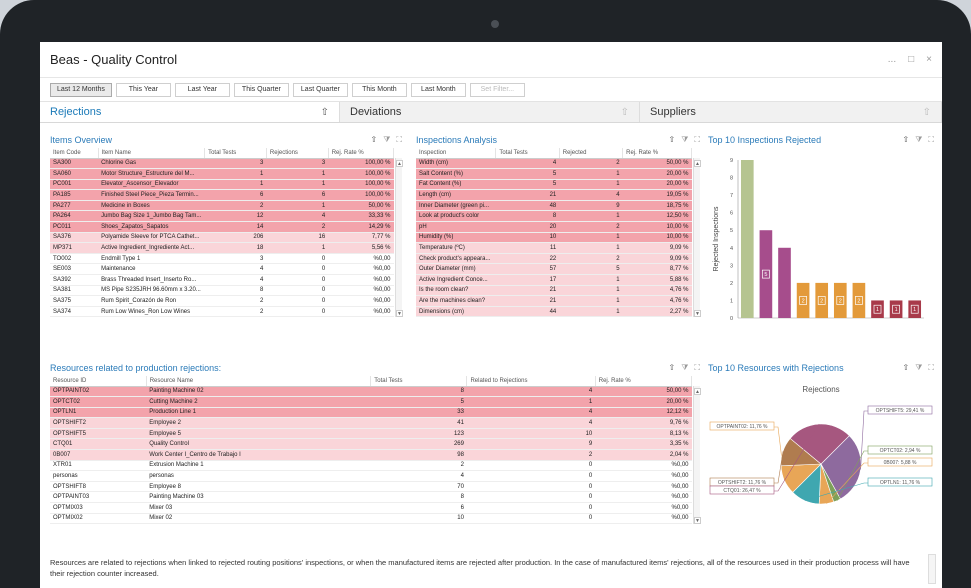  Describe the element at coordinates (222, 312) in the screenshot. I see `table-row: SA374 Rum Low Wines_Ron Low Wines 2 0 %0,00` at that location.